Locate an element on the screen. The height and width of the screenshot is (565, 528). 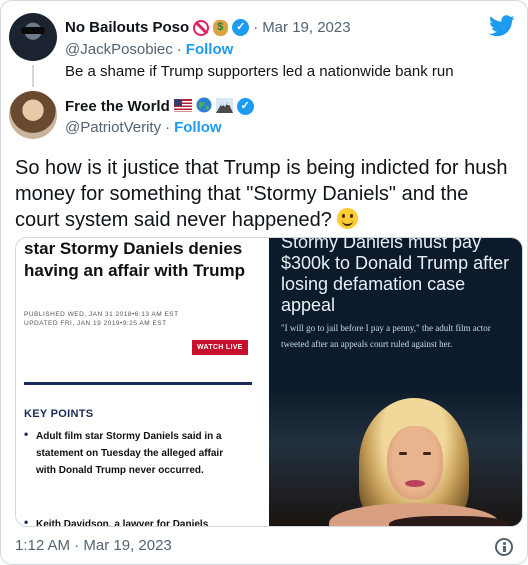
quoted-tweet-date: Mar 19, 2023 is located at coordinates (306, 27).